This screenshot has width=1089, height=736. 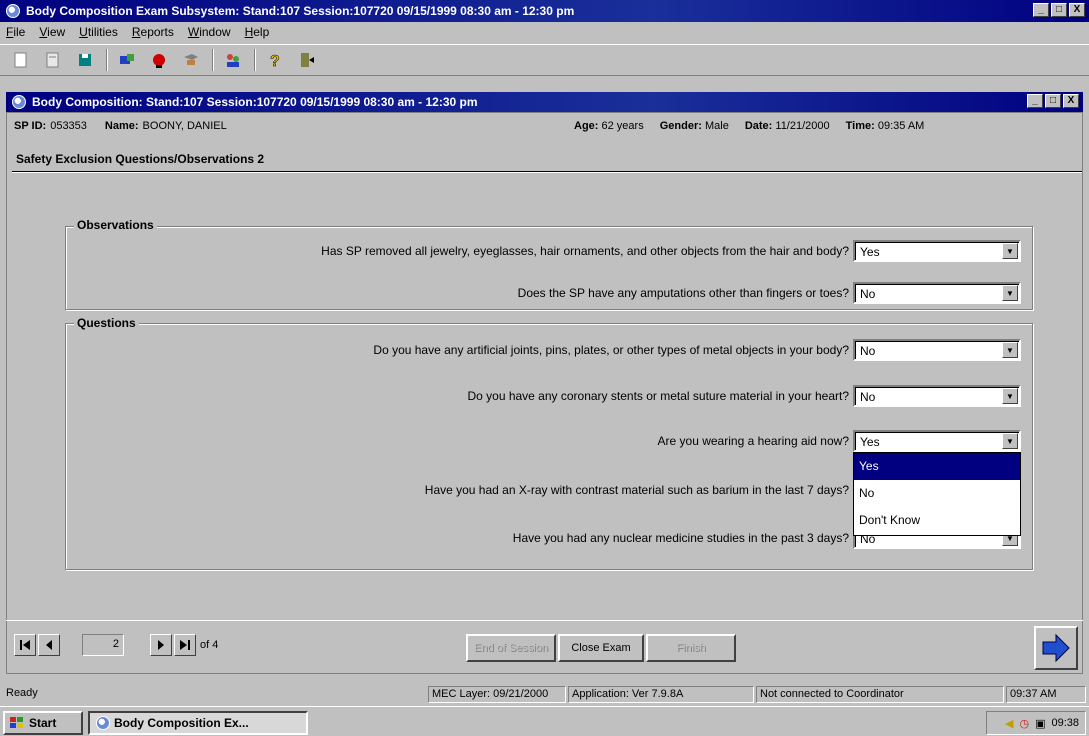 What do you see at coordinates (1071, 101) in the screenshot?
I see `inner-close-button: X` at bounding box center [1071, 101].